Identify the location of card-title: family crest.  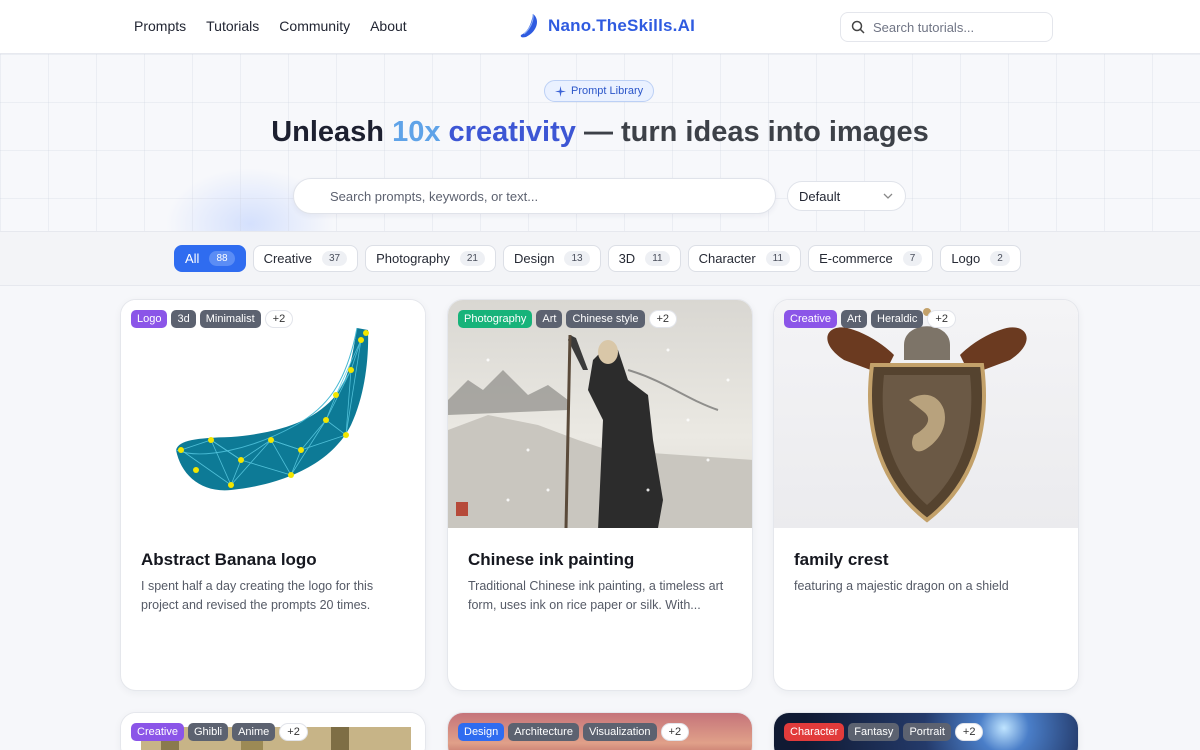
(841, 559).